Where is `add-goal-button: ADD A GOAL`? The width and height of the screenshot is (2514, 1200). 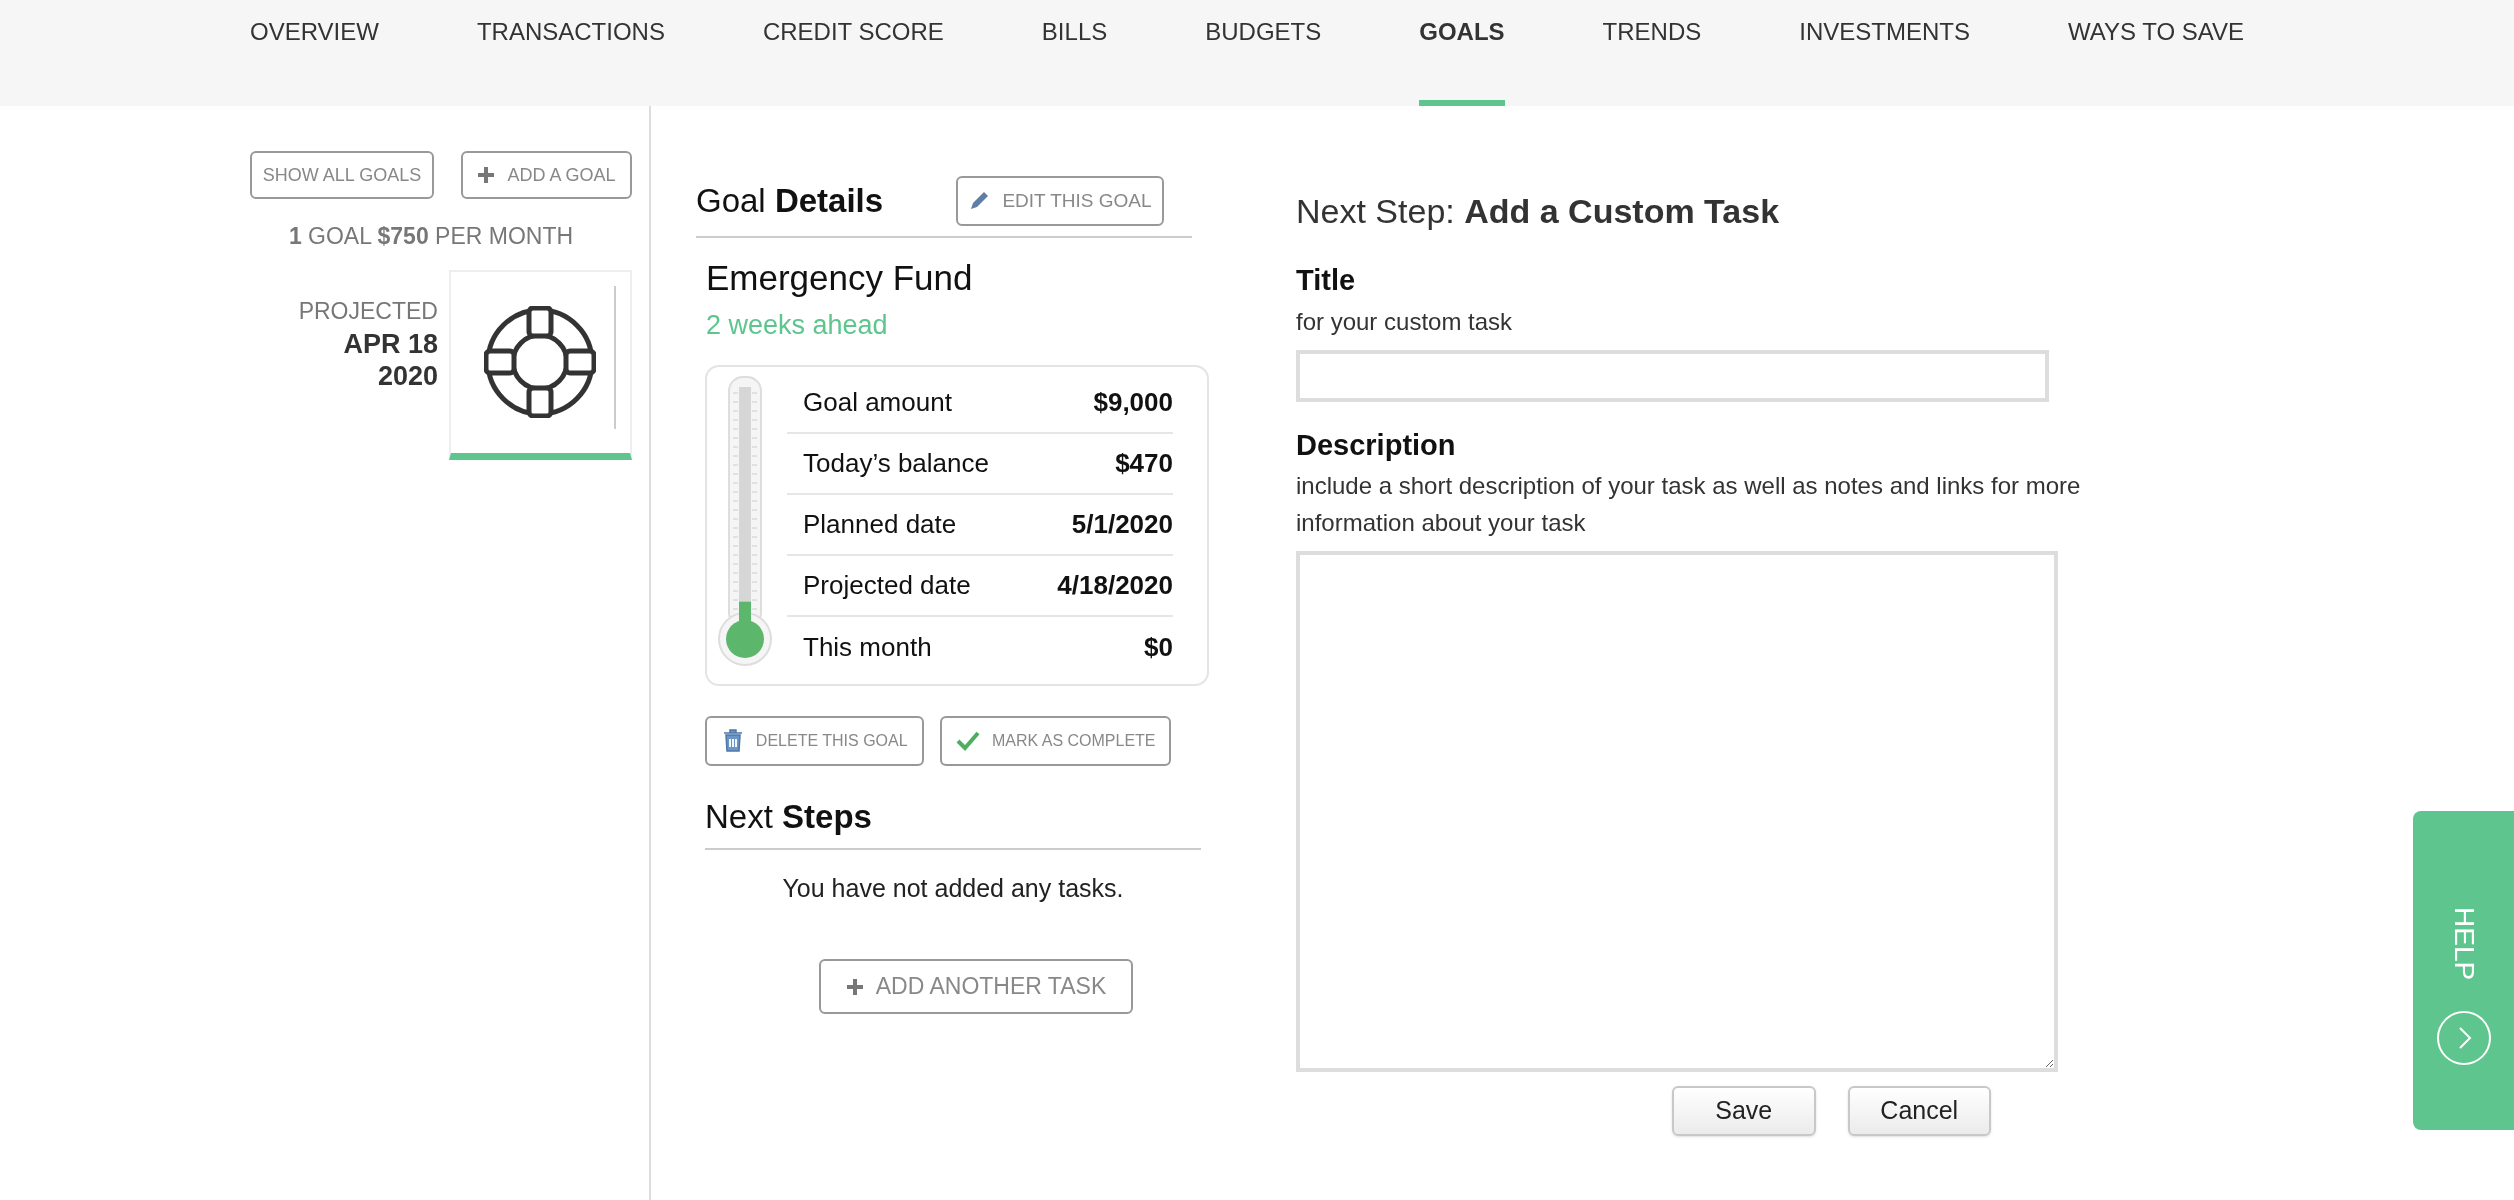
add-goal-button: ADD A GOAL is located at coordinates (546, 175).